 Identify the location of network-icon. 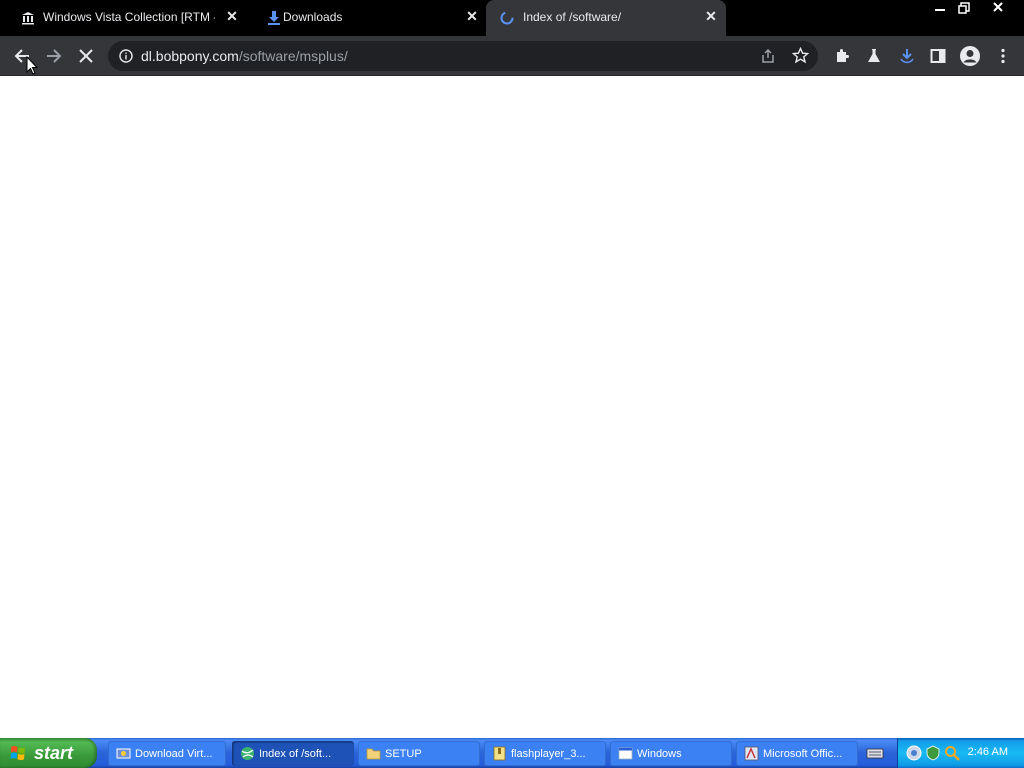
(914, 755).